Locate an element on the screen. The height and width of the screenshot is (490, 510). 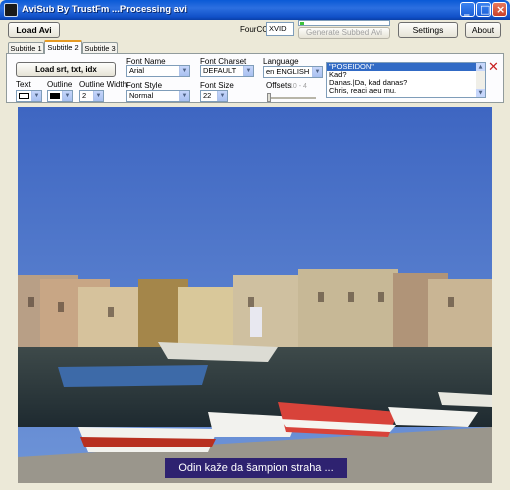
list-item: "POSEIDON" is located at coordinates (406, 67).